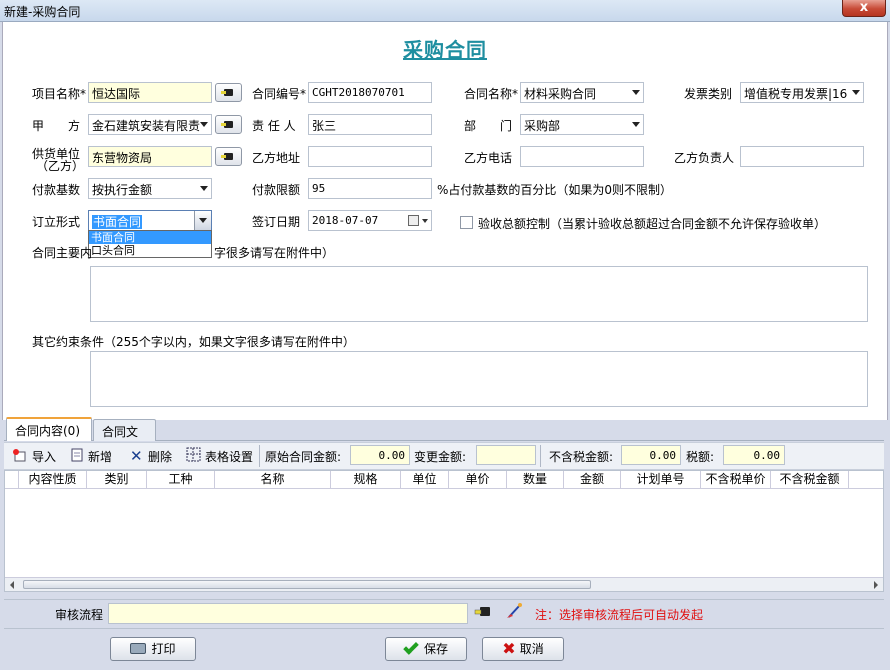 The image size is (890, 670). What do you see at coordinates (150, 188) in the screenshot?
I see `payment-base-combo: 按执行金额` at bounding box center [150, 188].